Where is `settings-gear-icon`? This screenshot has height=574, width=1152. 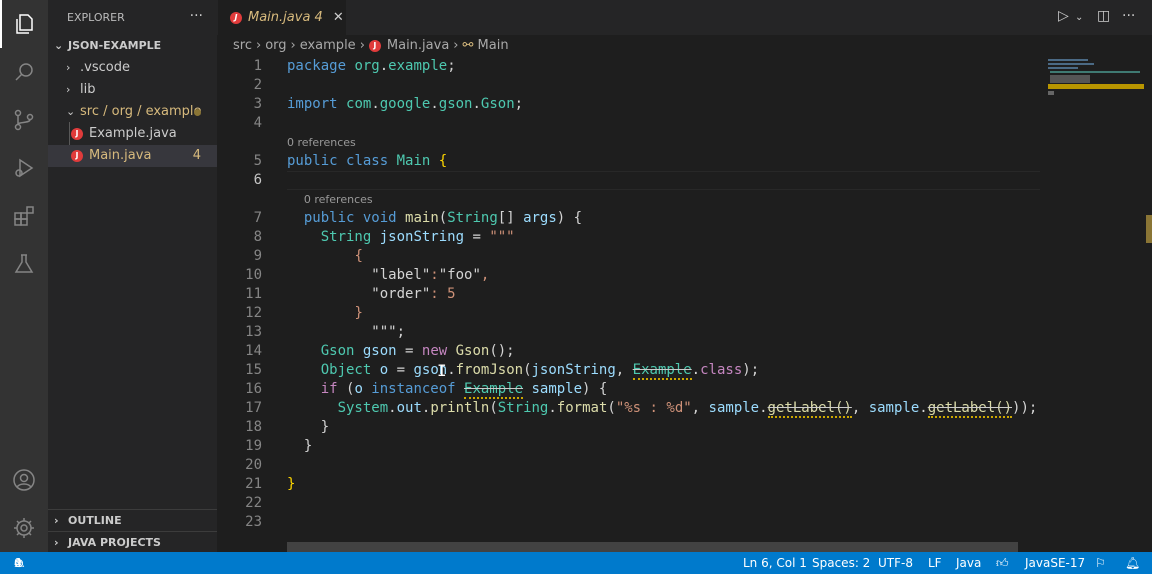
settings-gear-icon is located at coordinates (24, 528).